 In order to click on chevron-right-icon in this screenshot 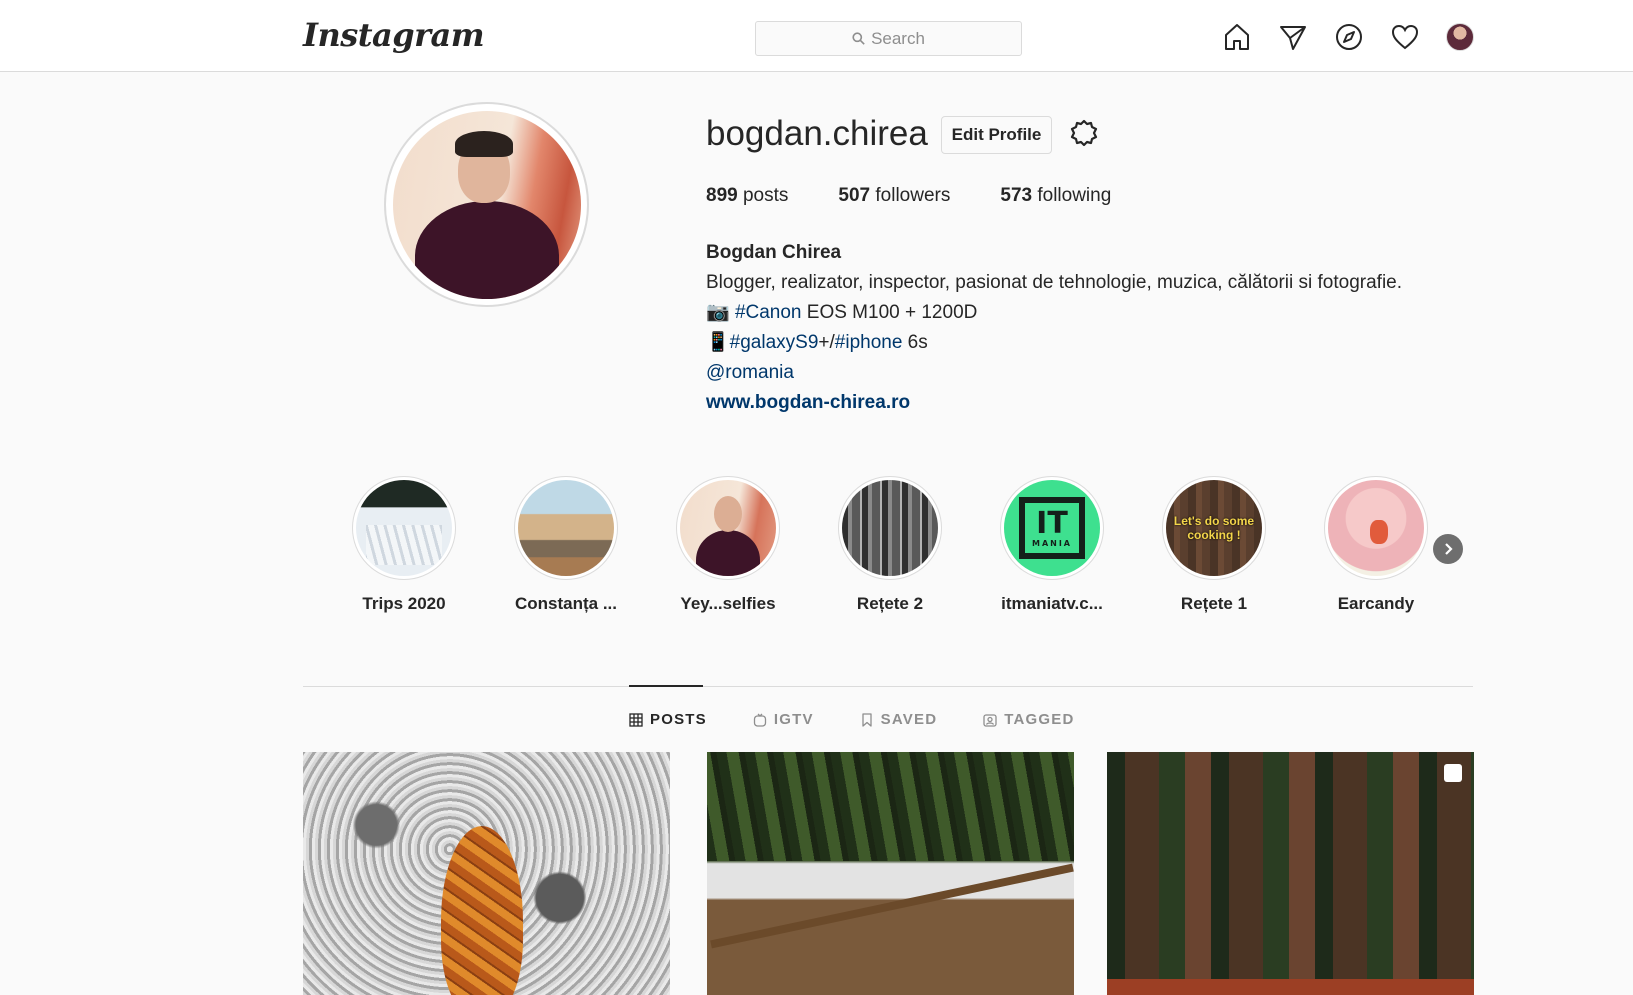, I will do `click(1449, 549)`.